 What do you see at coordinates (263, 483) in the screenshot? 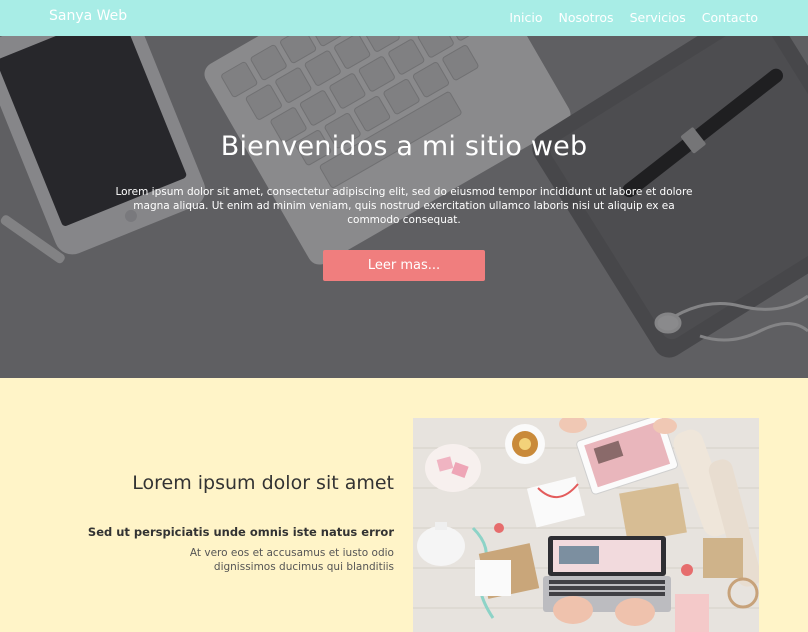
I see `feature-title: Lorem ipsum dolor sit amet` at bounding box center [263, 483].